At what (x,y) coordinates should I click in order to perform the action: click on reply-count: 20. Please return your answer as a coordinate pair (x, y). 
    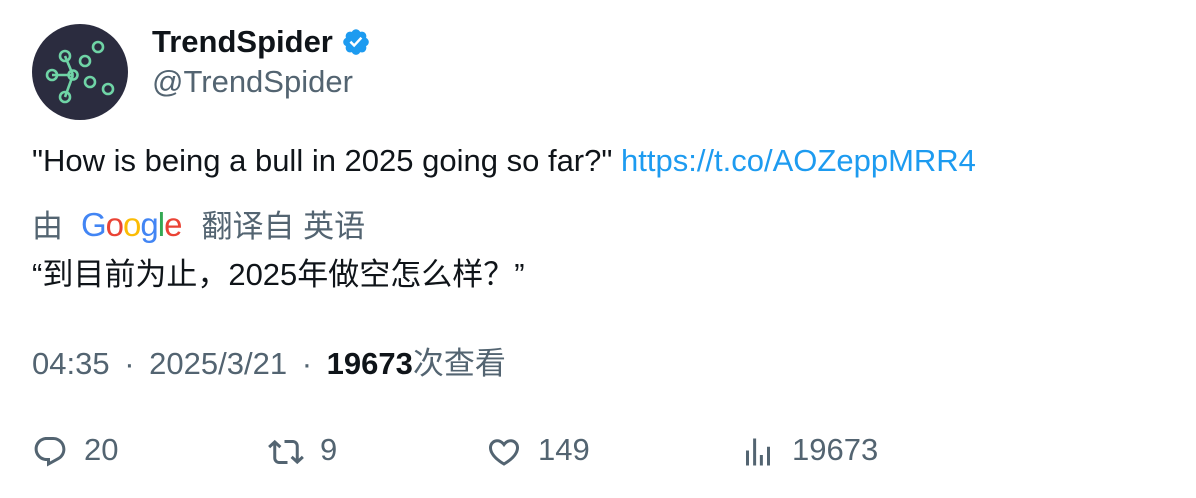
    Looking at the image, I should click on (101, 449).